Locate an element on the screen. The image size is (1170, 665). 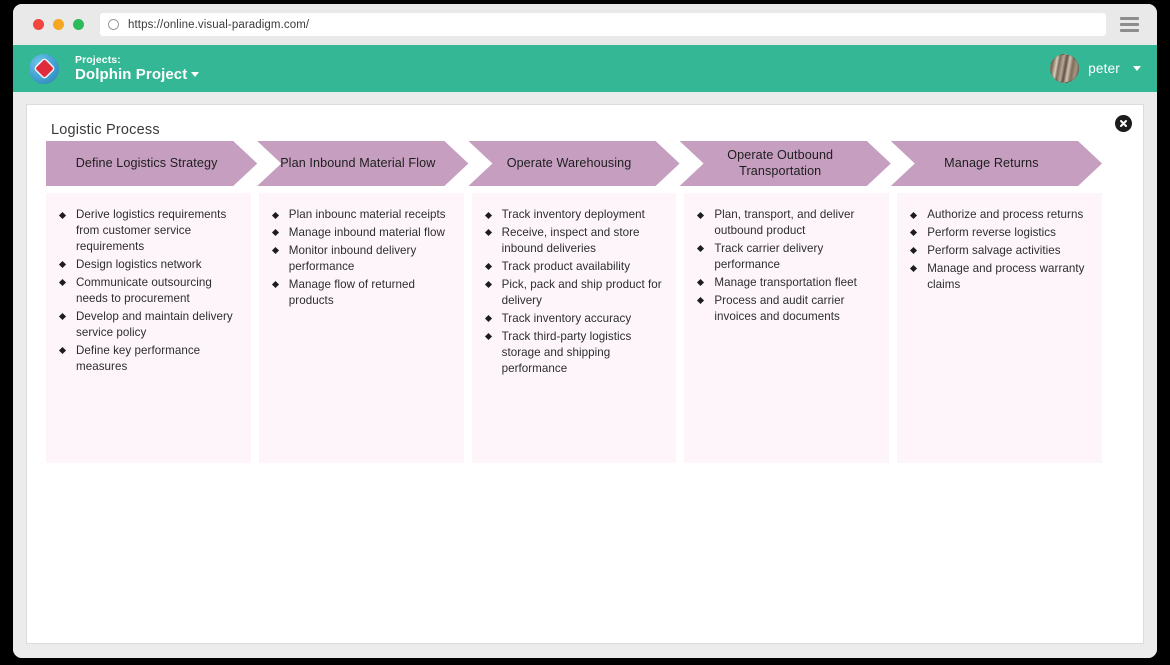
process-stage-header-3: Operate Warehousing is located at coordinates (573, 163).